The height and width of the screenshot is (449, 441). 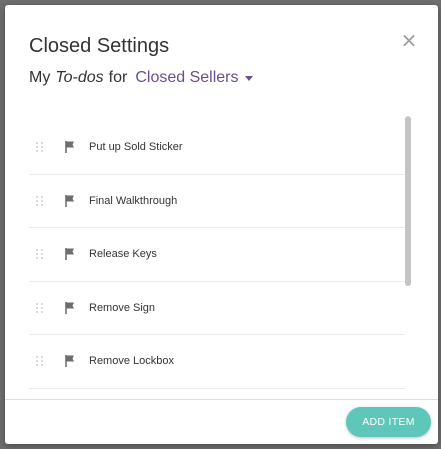 What do you see at coordinates (217, 308) in the screenshot?
I see `list-item: Remove Sign` at bounding box center [217, 308].